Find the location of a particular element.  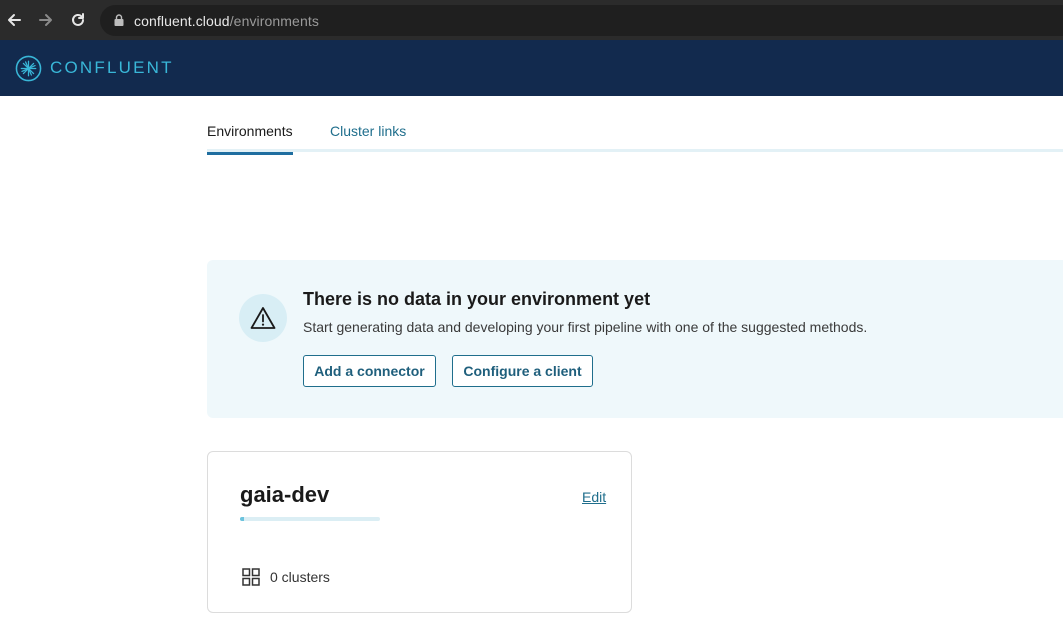

warning-icon is located at coordinates (263, 318).